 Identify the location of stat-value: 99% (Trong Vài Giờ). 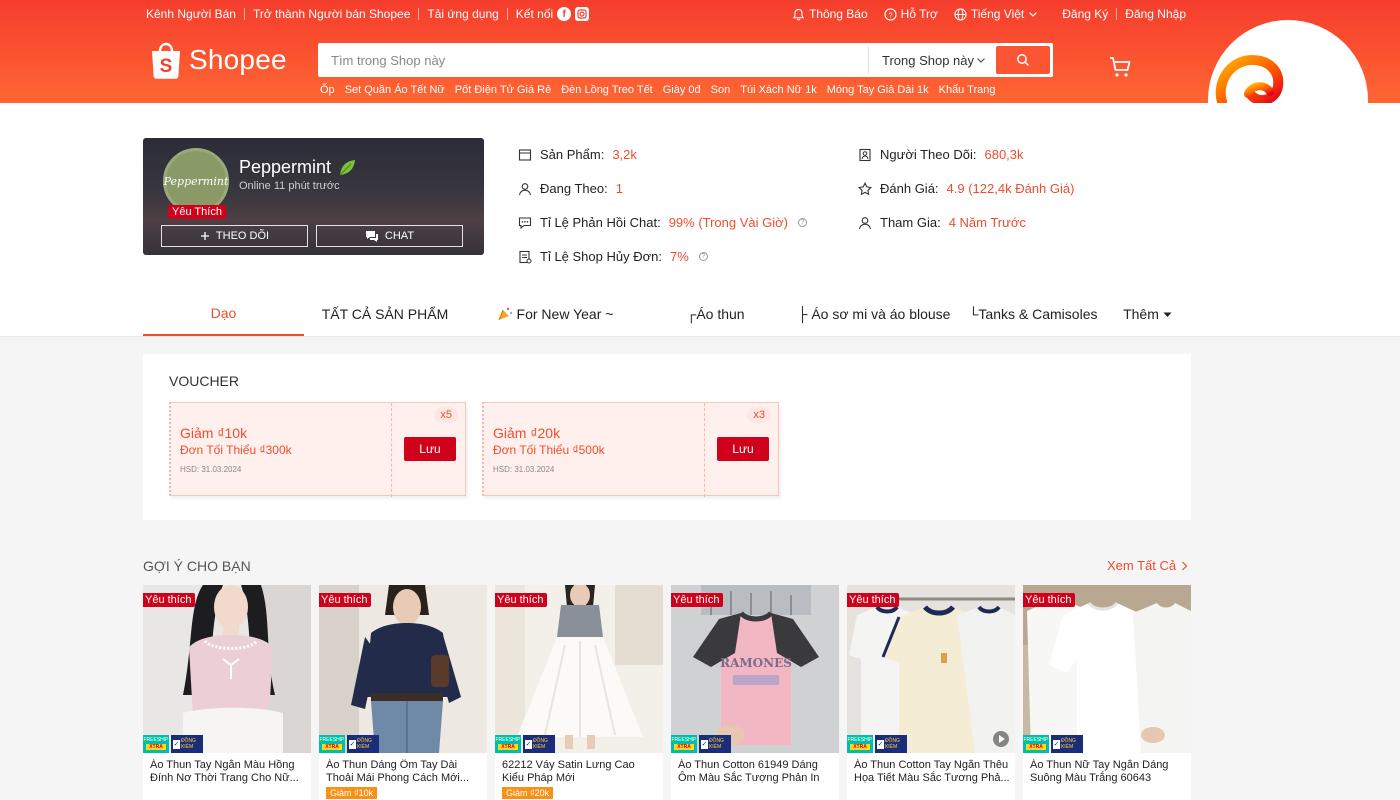
(728, 222).